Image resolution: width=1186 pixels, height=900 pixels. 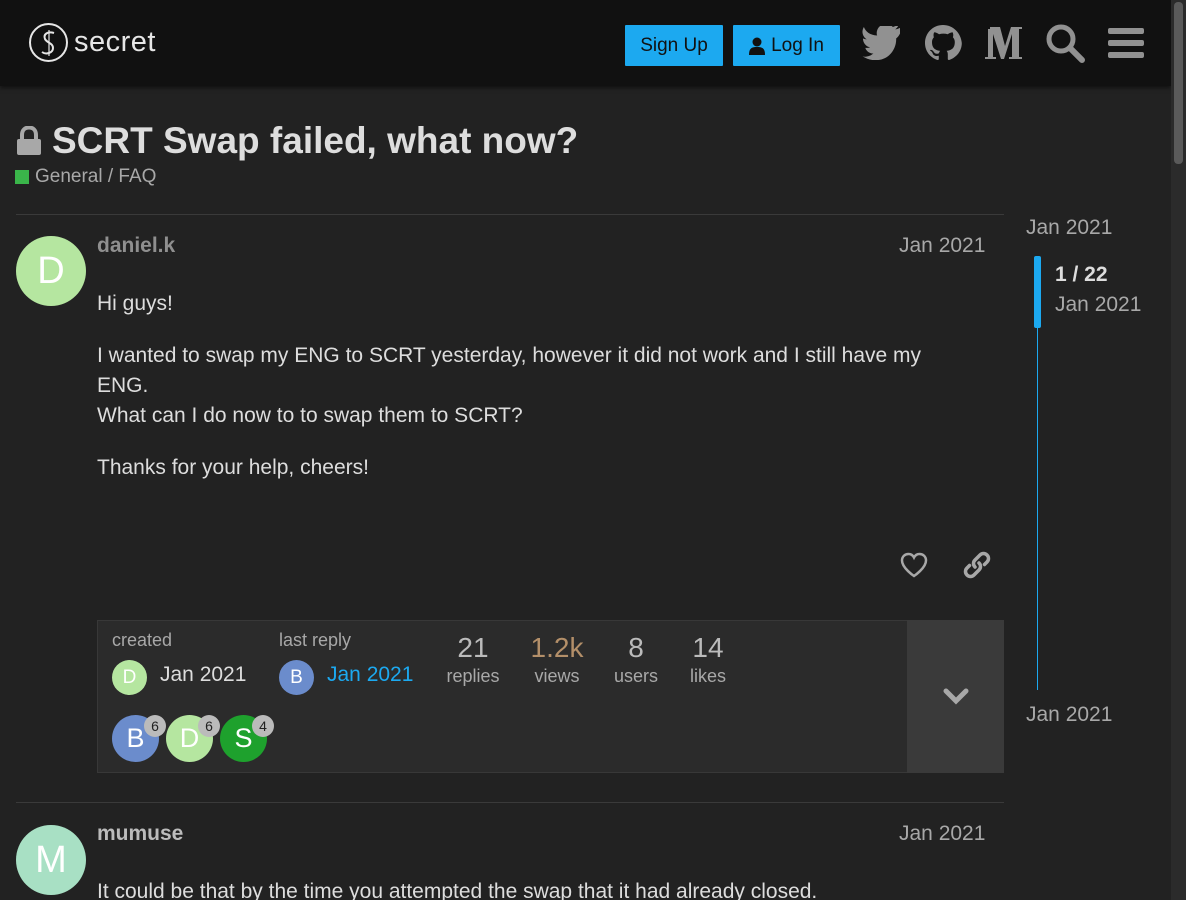 I want to click on created-date: Jan 2021, so click(x=203, y=674).